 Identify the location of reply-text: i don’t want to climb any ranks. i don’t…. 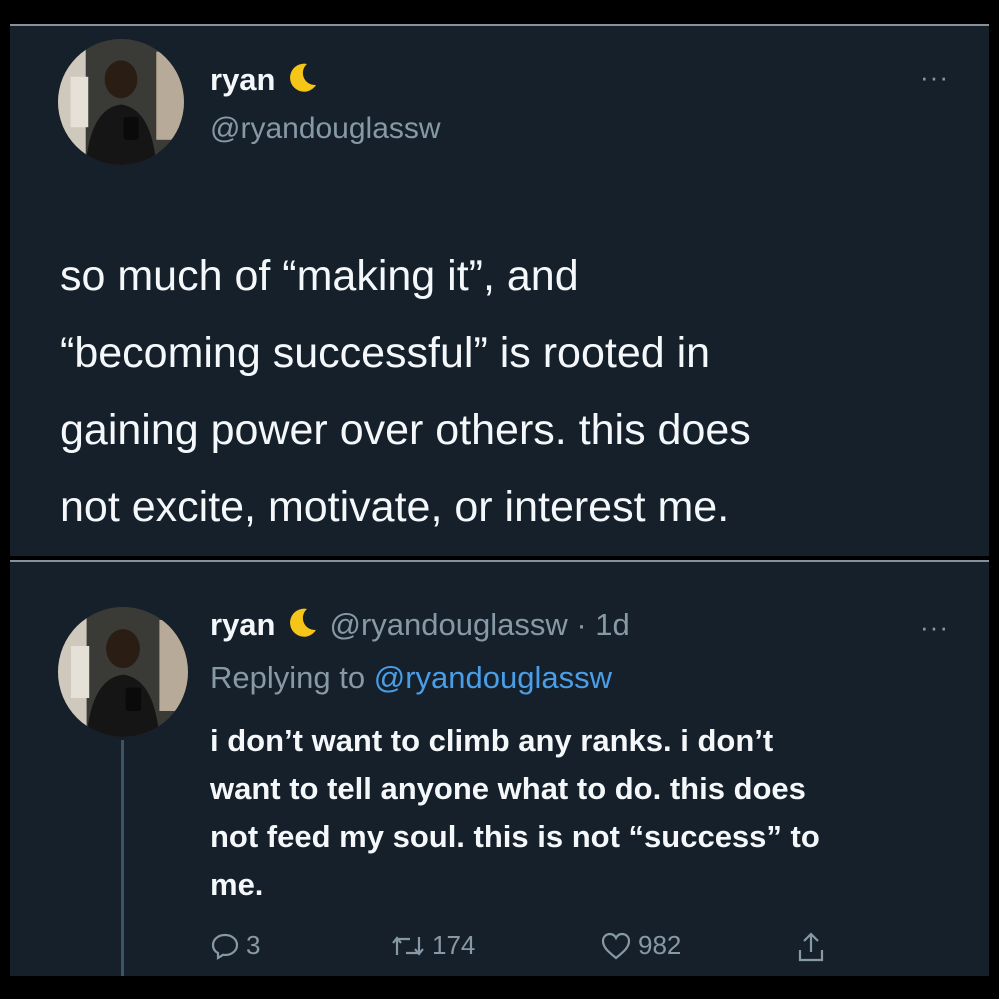
(585, 813).